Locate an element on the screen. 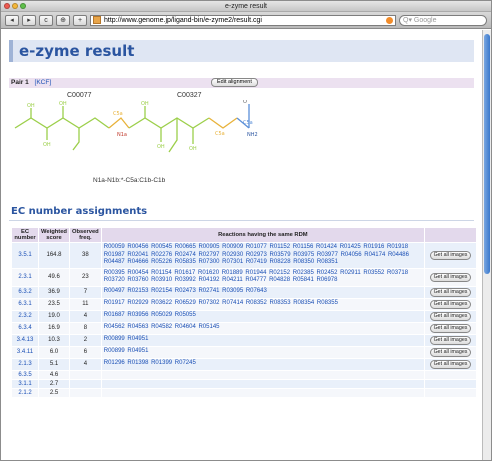 Image resolution: width=492 pixels, height=461 pixels. reaction-list: R01687 R03956 R05029 R05055 is located at coordinates (263, 316).